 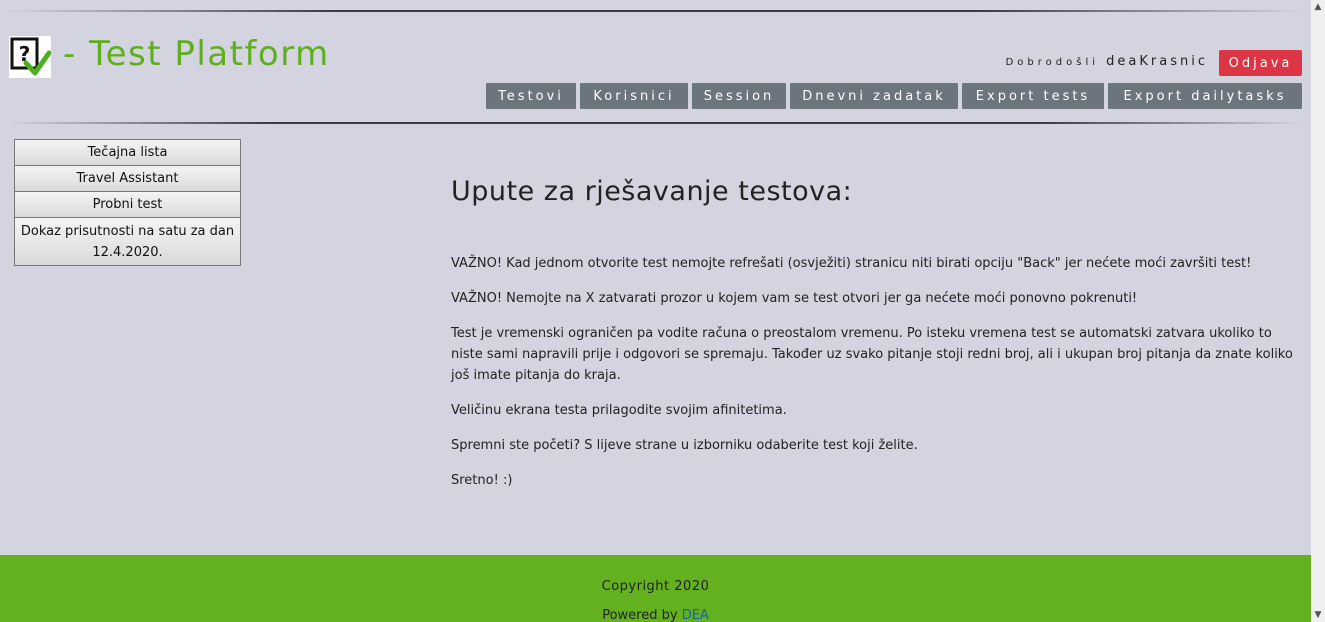 I want to click on tab-dnevni-zadatak: Dnevni zadatak, so click(x=874, y=96).